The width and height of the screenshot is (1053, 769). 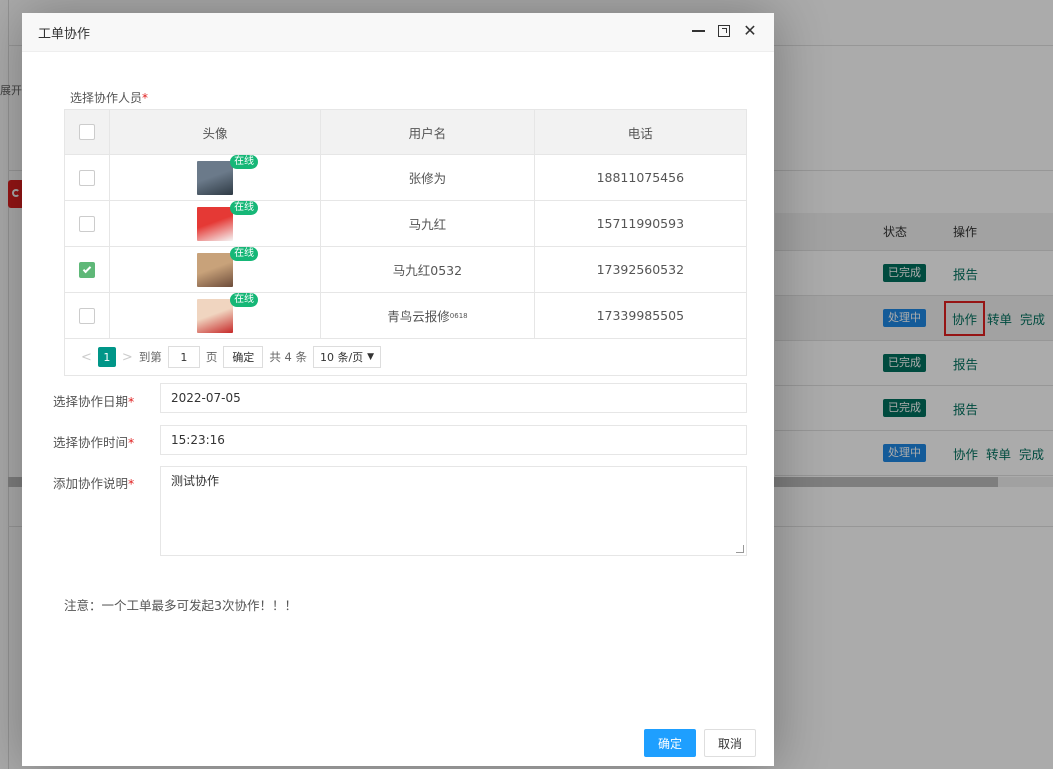 What do you see at coordinates (640, 269) in the screenshot?
I see `phone-cell: 17392560532` at bounding box center [640, 269].